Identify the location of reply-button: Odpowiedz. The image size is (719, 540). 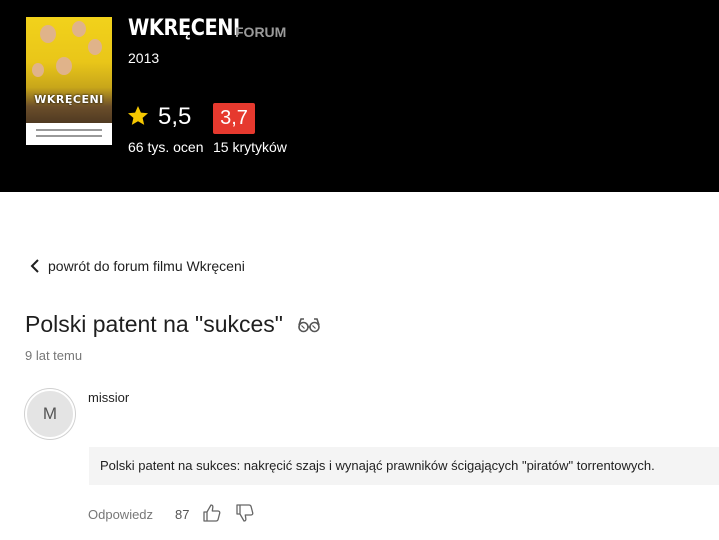
(120, 514).